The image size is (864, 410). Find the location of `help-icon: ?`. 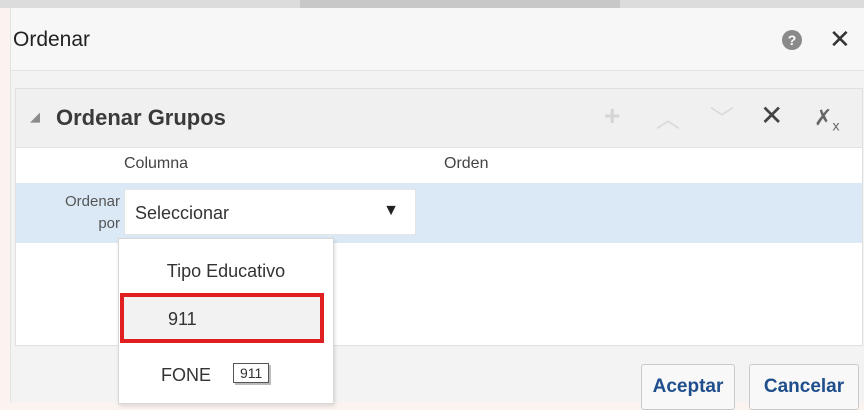

help-icon: ? is located at coordinates (792, 40).